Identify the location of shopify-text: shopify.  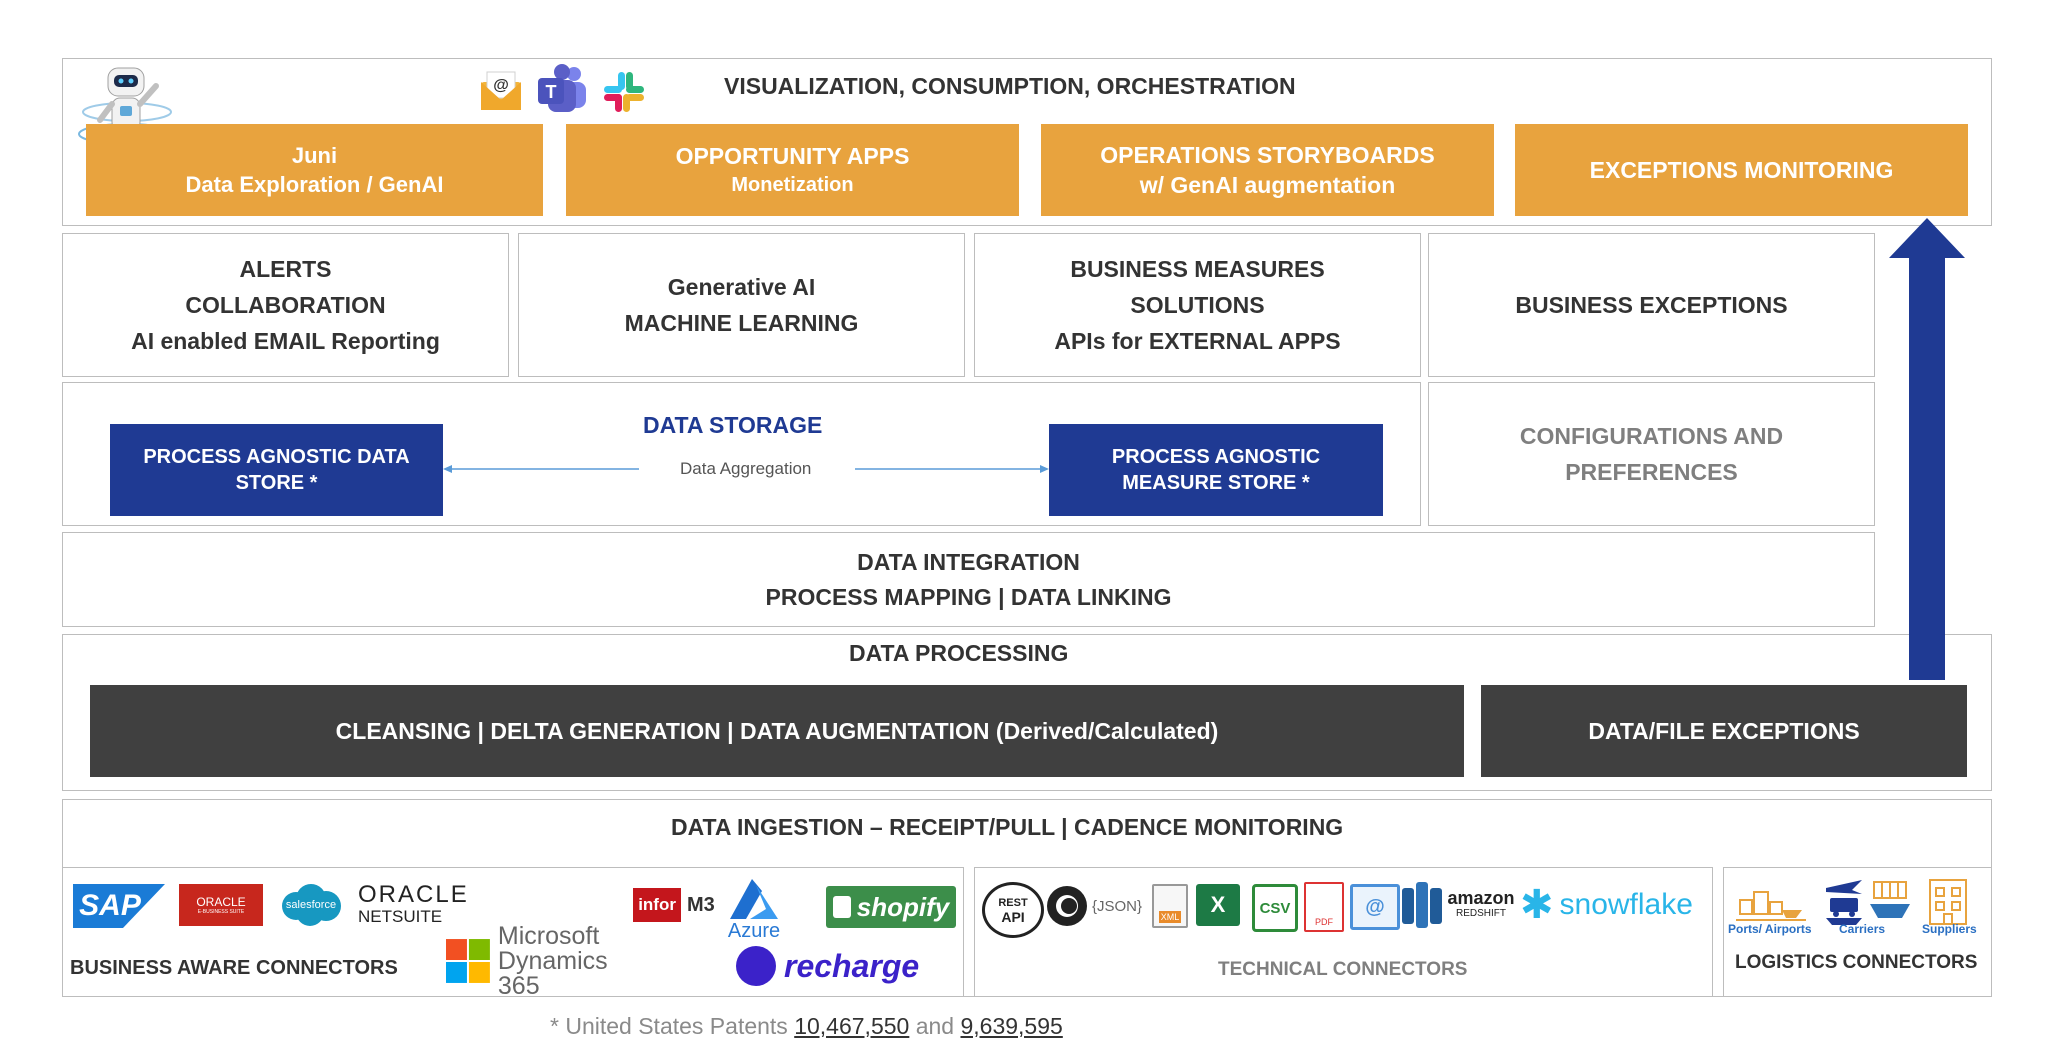
(903, 906).